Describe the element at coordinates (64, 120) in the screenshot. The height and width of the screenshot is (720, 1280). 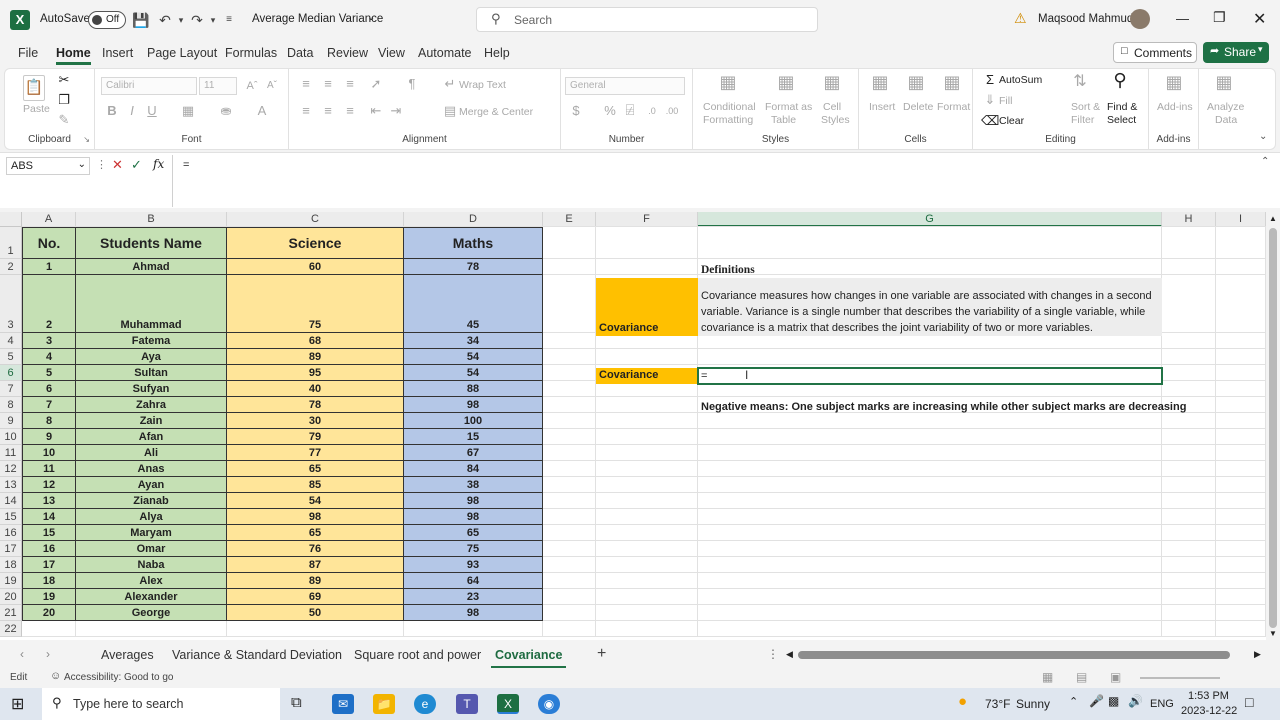
I see `format-painter-icon: ✎` at that location.